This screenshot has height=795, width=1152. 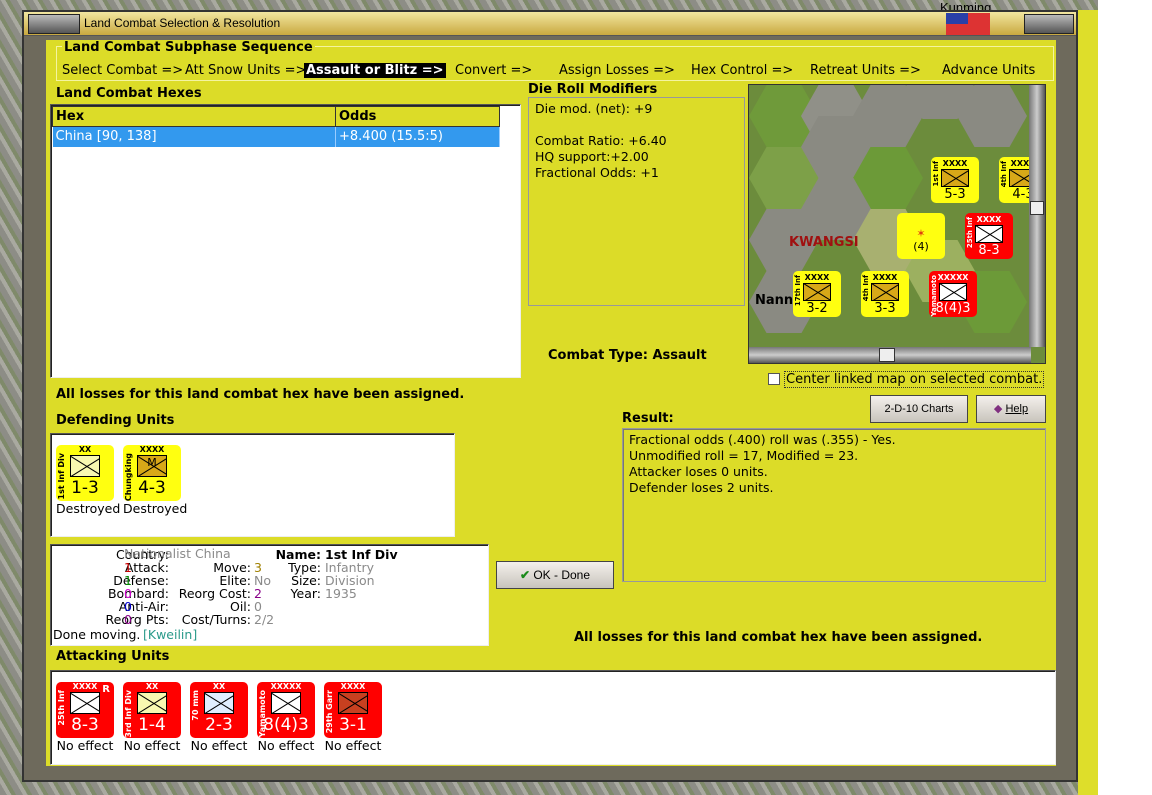 What do you see at coordinates (597, 172) in the screenshot?
I see `fractional-odds: Fractional Odds: +1` at bounding box center [597, 172].